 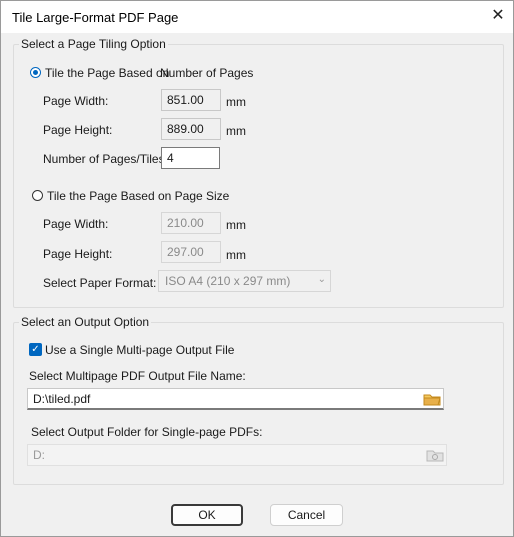 I want to click on page-height-label: Page Height:, so click(x=78, y=130).